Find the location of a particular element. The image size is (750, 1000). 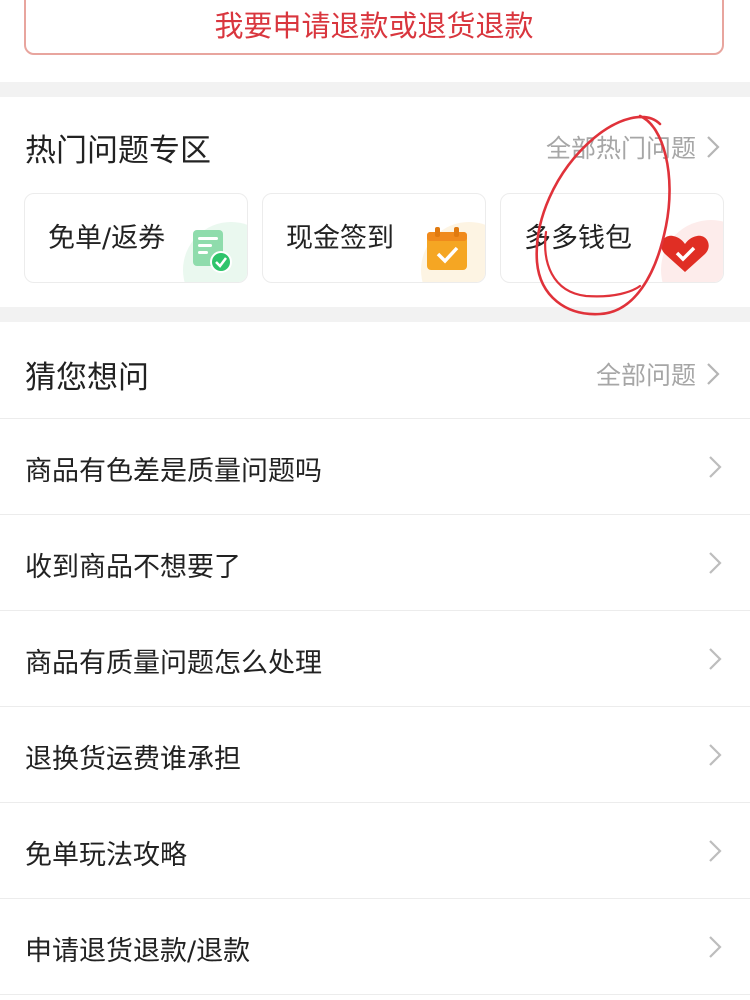

hot-card-free-order: 免单/返券 is located at coordinates (136, 238).